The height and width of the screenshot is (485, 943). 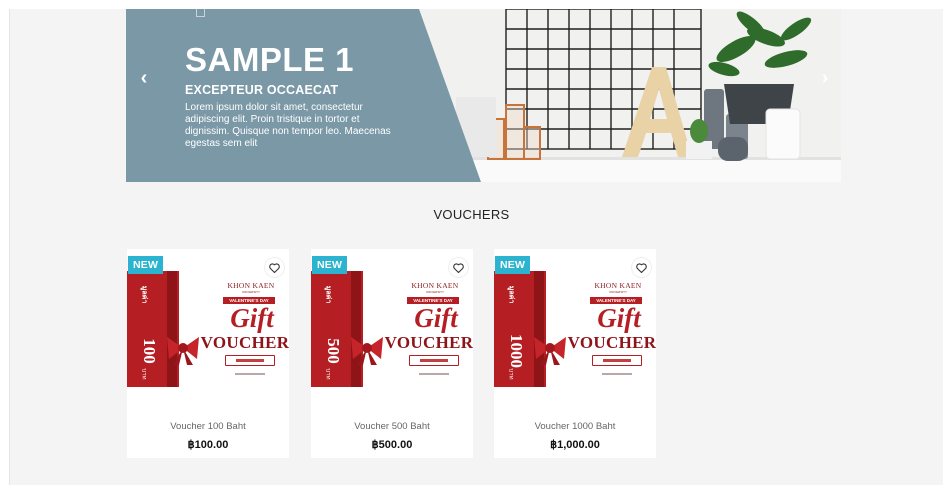 What do you see at coordinates (333, 351) in the screenshot?
I see `voucher-amount: 500` at bounding box center [333, 351].